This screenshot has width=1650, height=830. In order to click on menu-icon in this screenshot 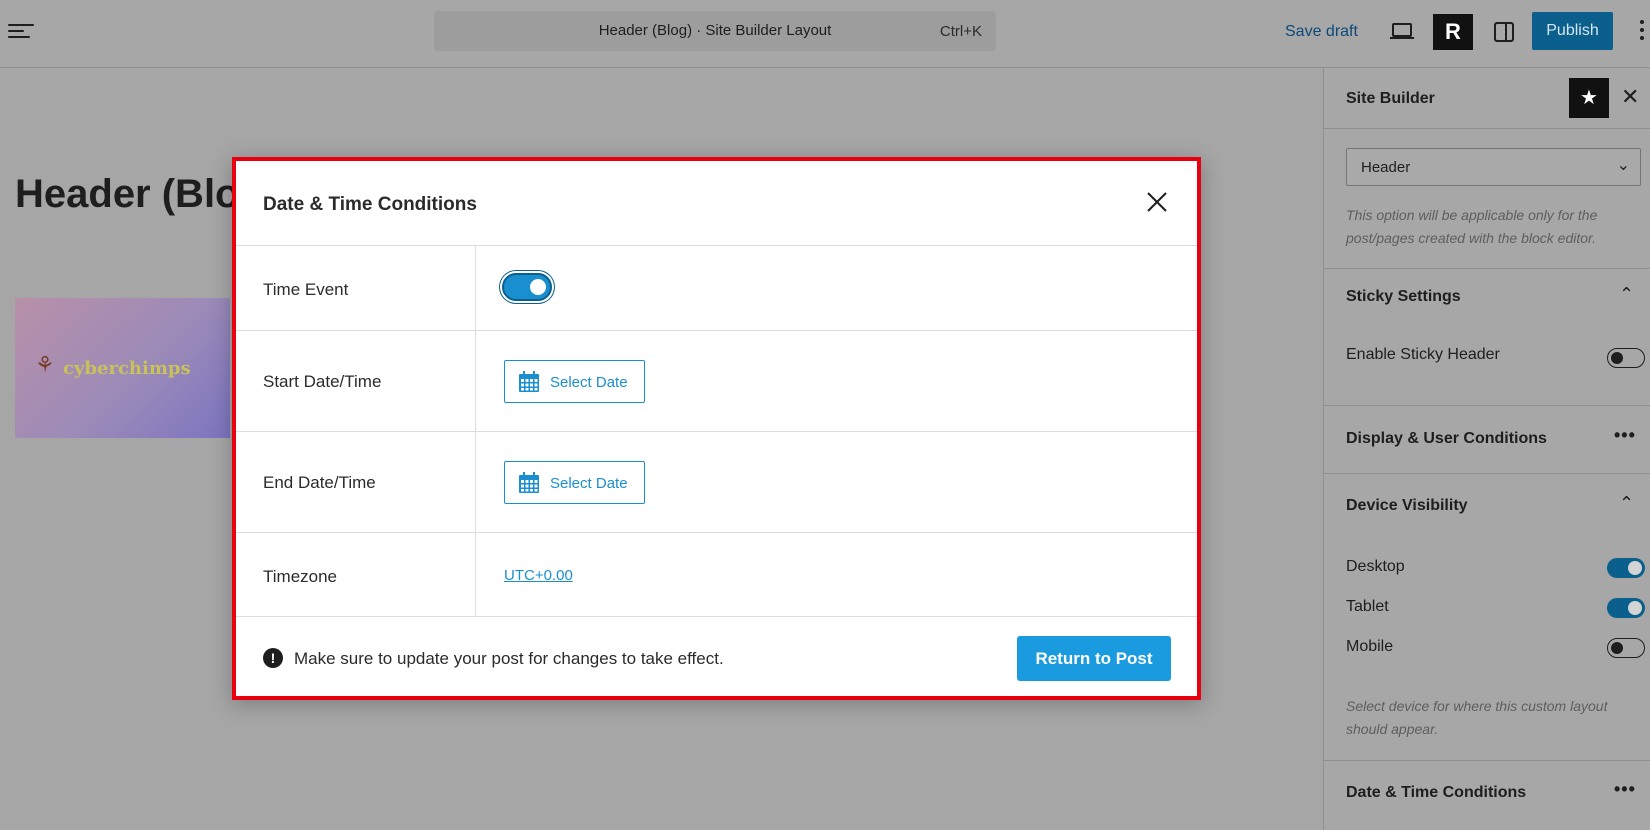, I will do `click(21, 33)`.